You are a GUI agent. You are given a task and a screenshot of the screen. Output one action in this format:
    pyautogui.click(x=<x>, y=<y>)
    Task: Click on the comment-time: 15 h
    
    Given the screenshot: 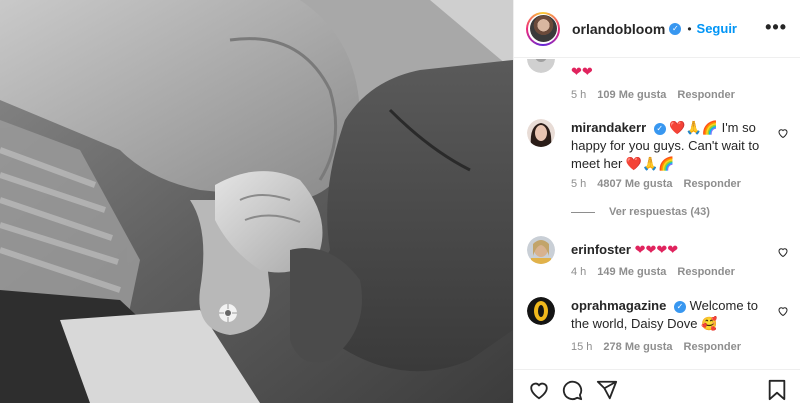 What is the action you would take?
    pyautogui.click(x=581, y=347)
    